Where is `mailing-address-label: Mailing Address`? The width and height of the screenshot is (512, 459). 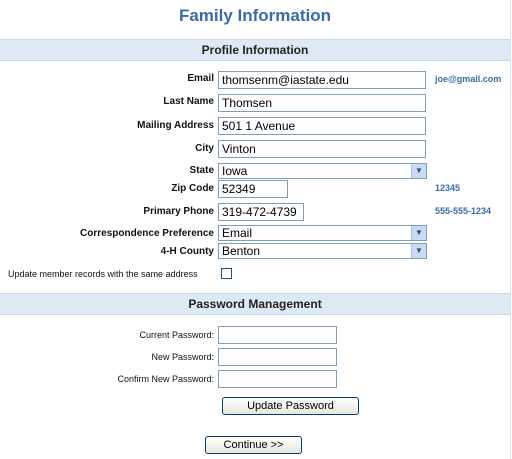
mailing-address-label: Mailing Address is located at coordinates (175, 125).